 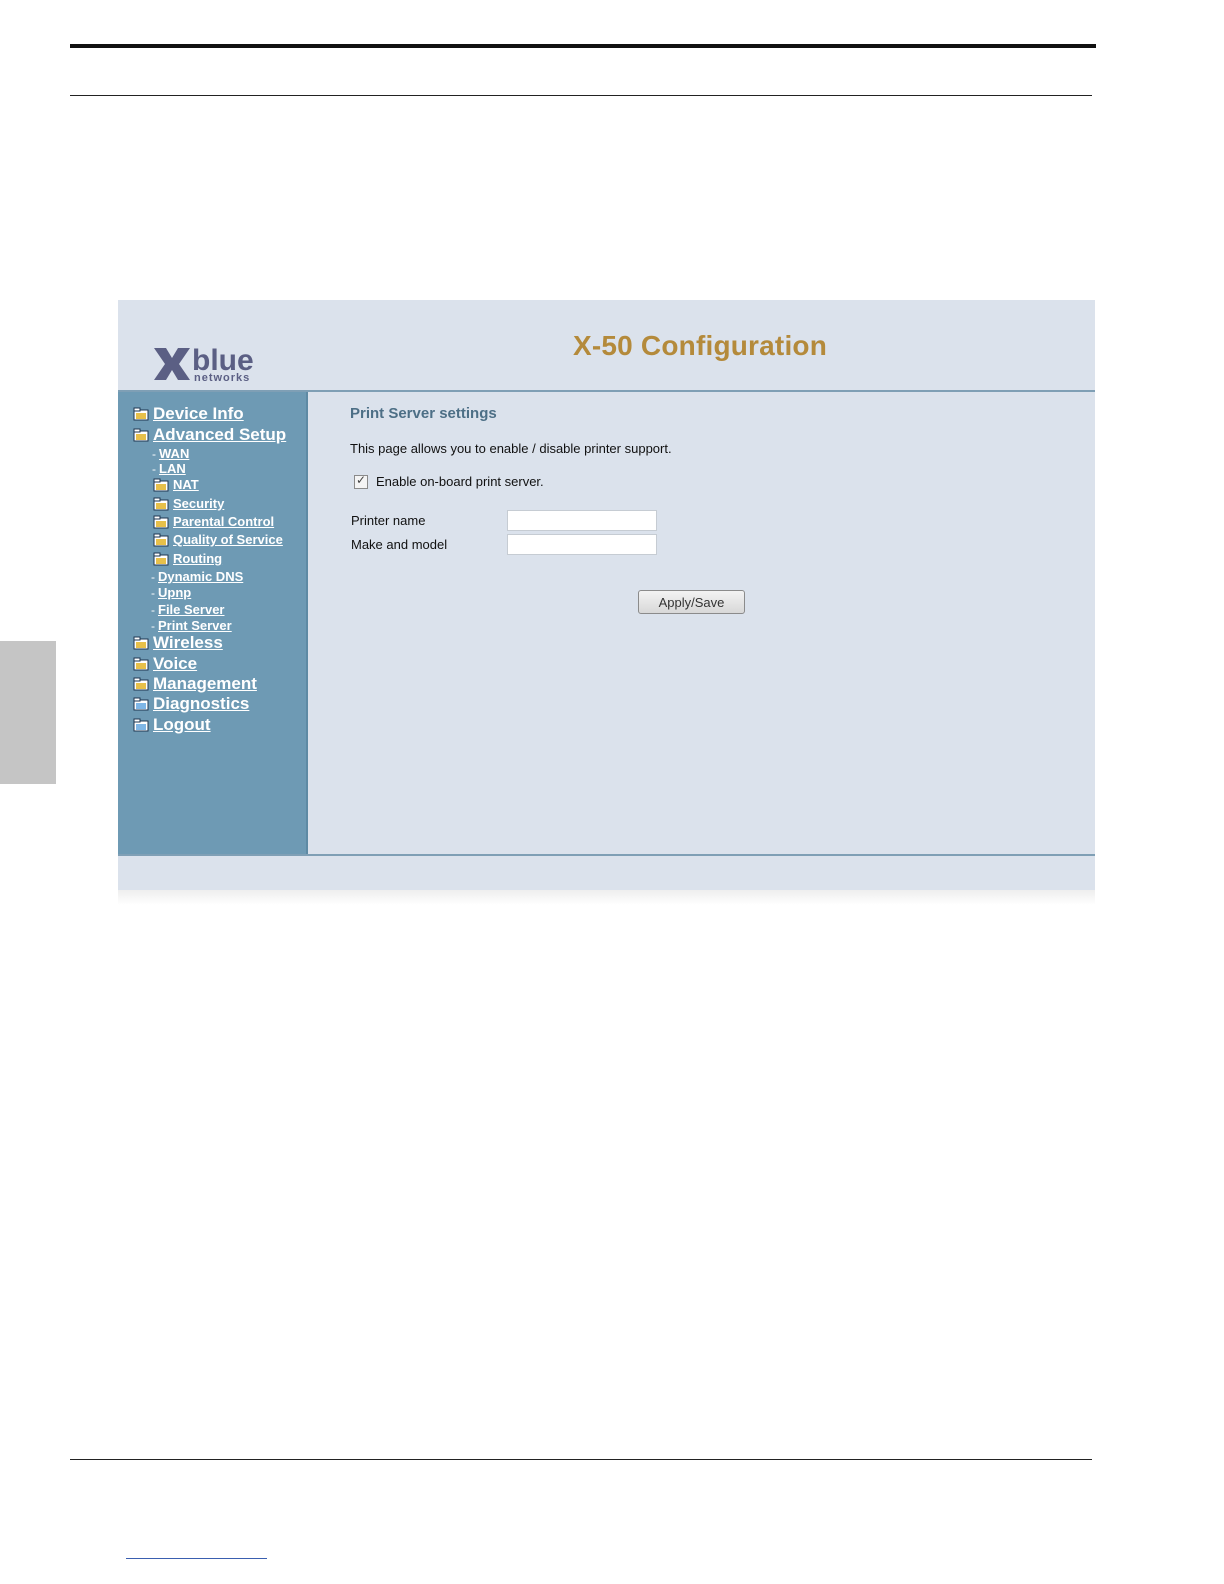 I want to click on sidebar-item-dynamic-dns: - Dynamic DNS, so click(x=197, y=576).